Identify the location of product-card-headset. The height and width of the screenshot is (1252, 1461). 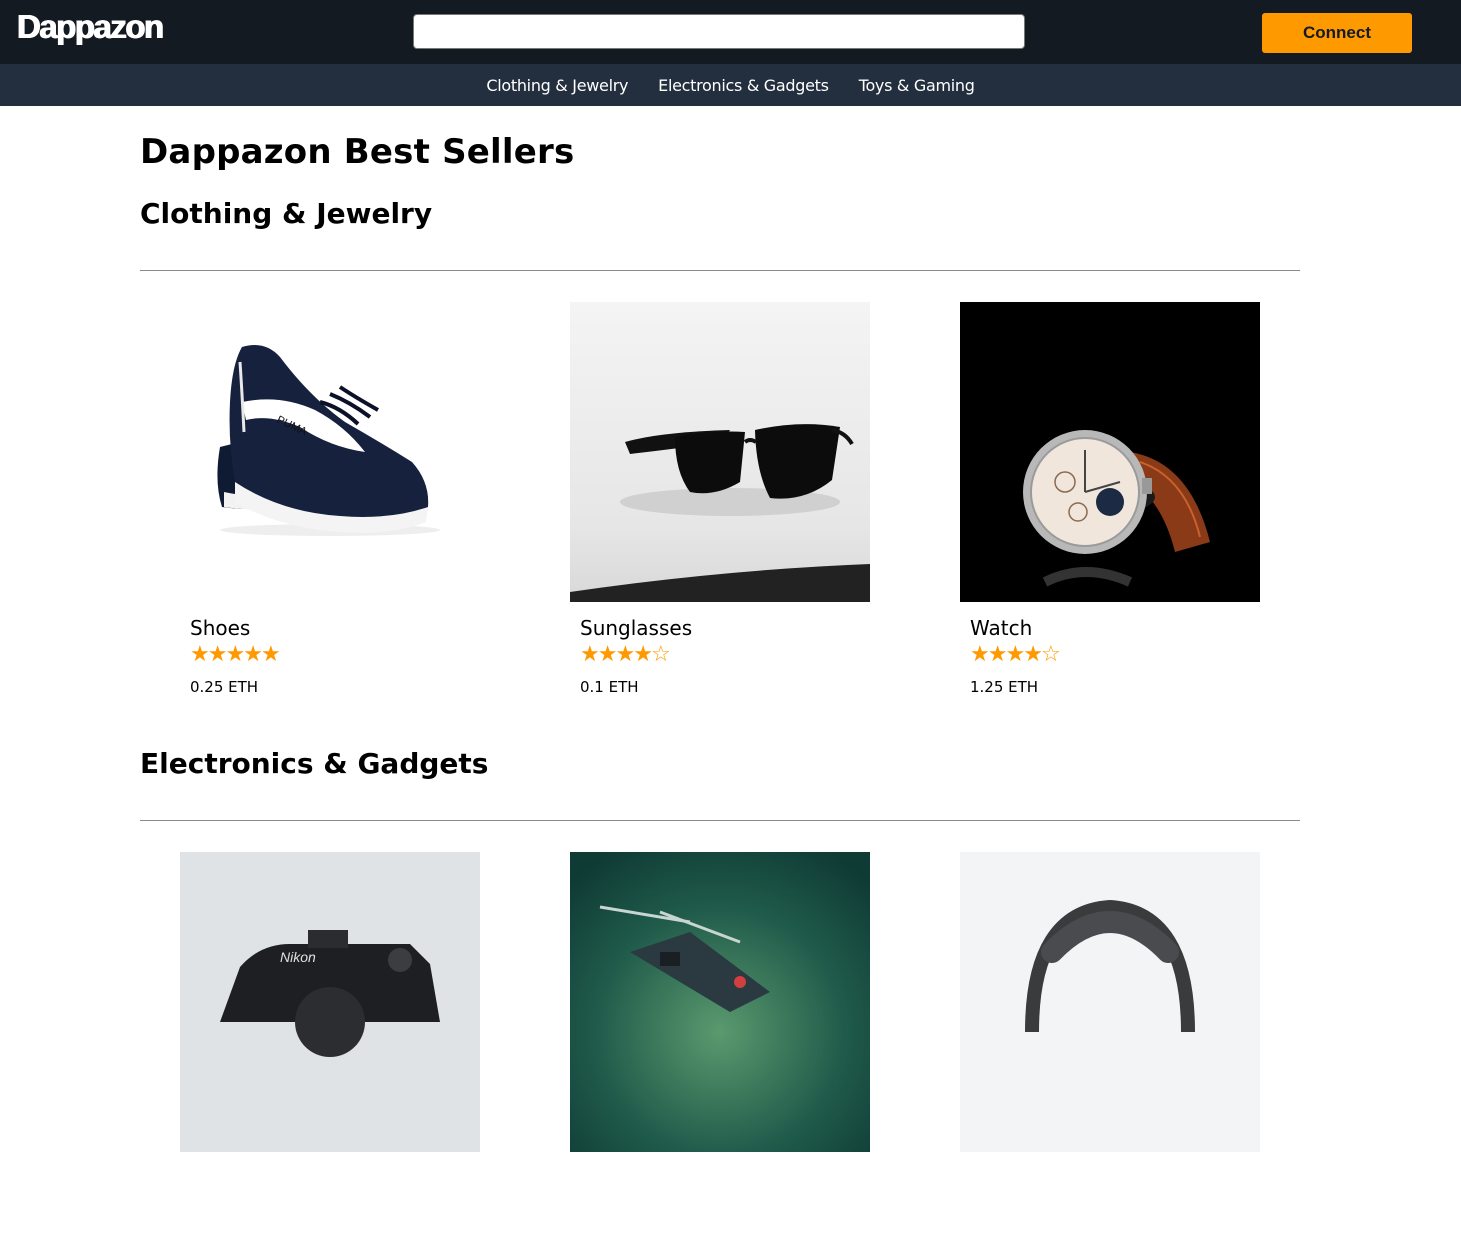
(1110, 1002).